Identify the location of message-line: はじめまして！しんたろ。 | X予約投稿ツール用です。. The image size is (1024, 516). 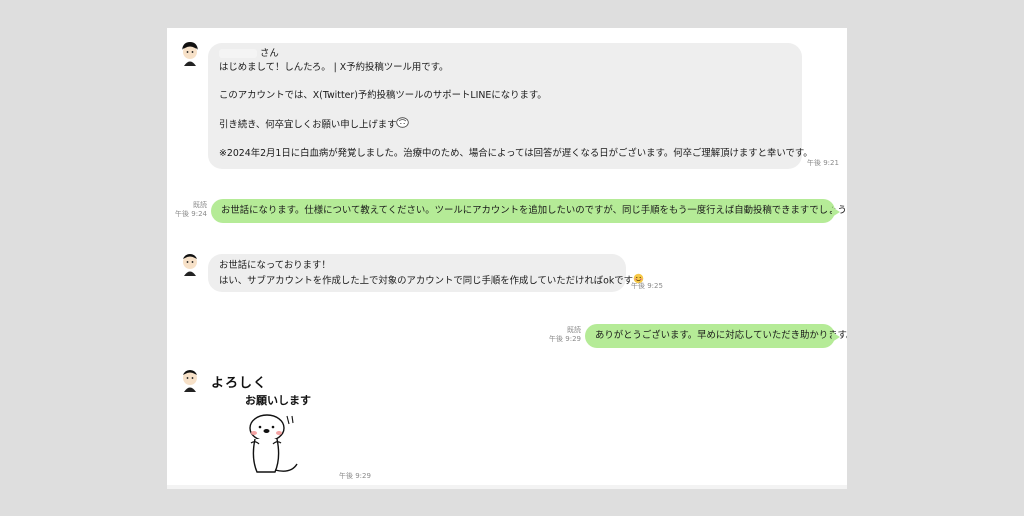
(334, 67).